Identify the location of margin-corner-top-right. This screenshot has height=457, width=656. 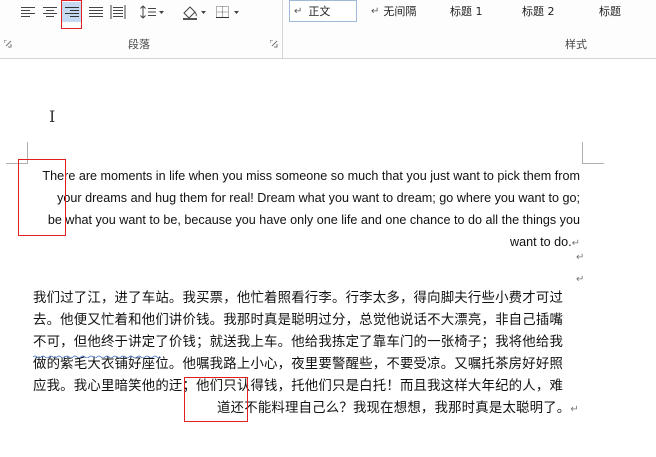
(593, 153).